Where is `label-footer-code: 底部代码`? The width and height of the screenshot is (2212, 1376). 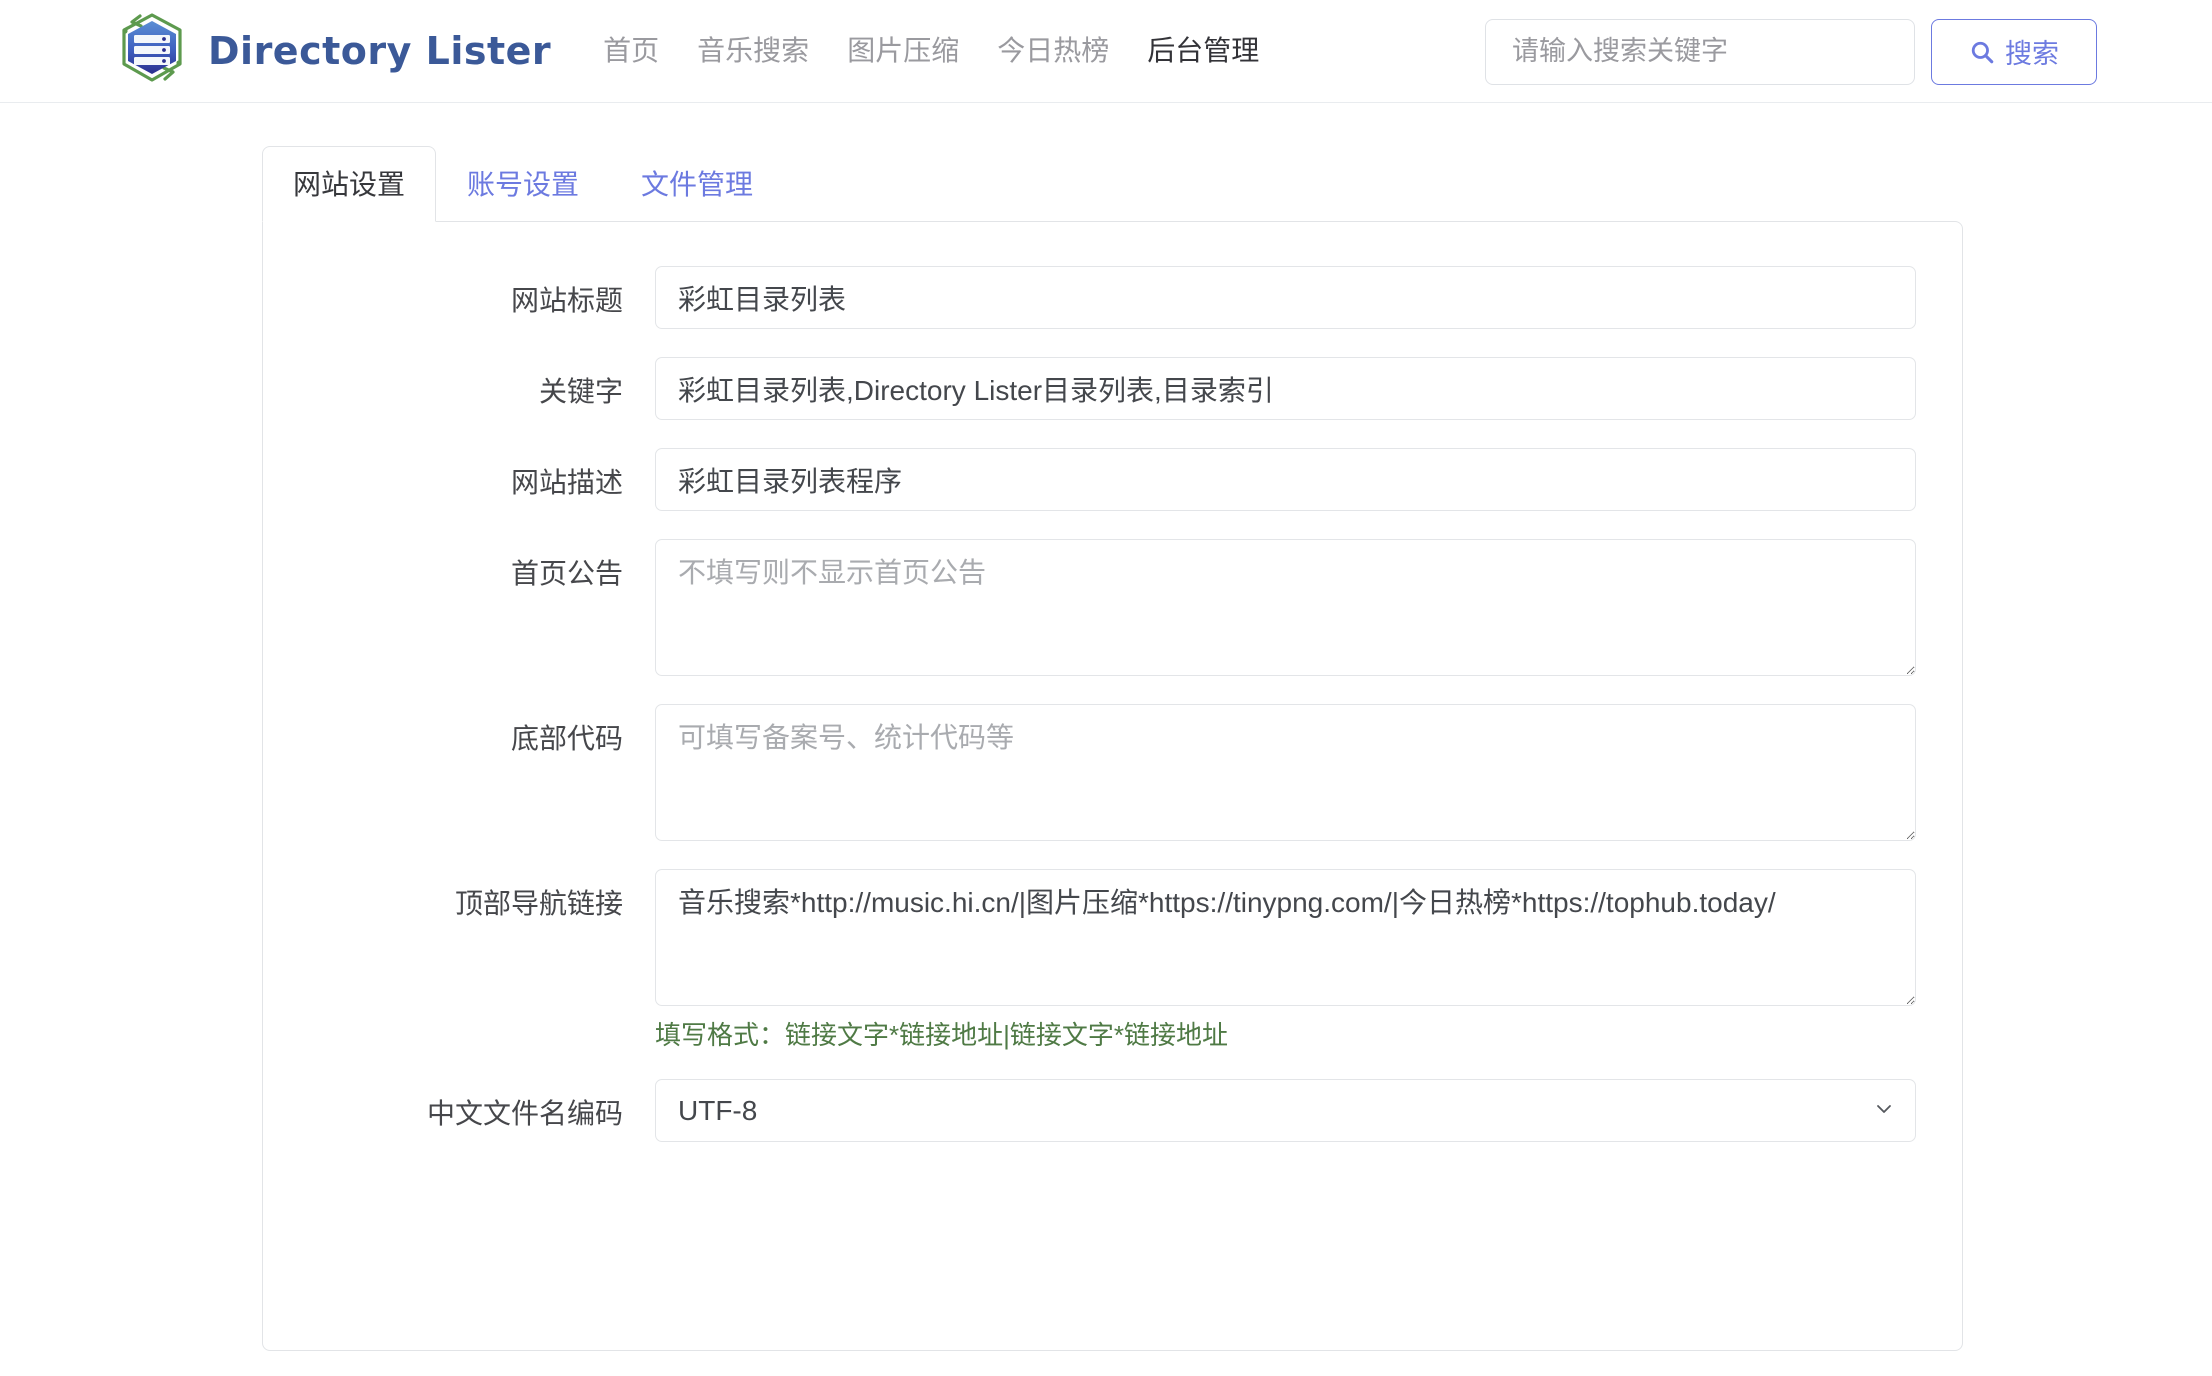 label-footer-code: 底部代码 is located at coordinates (566, 738).